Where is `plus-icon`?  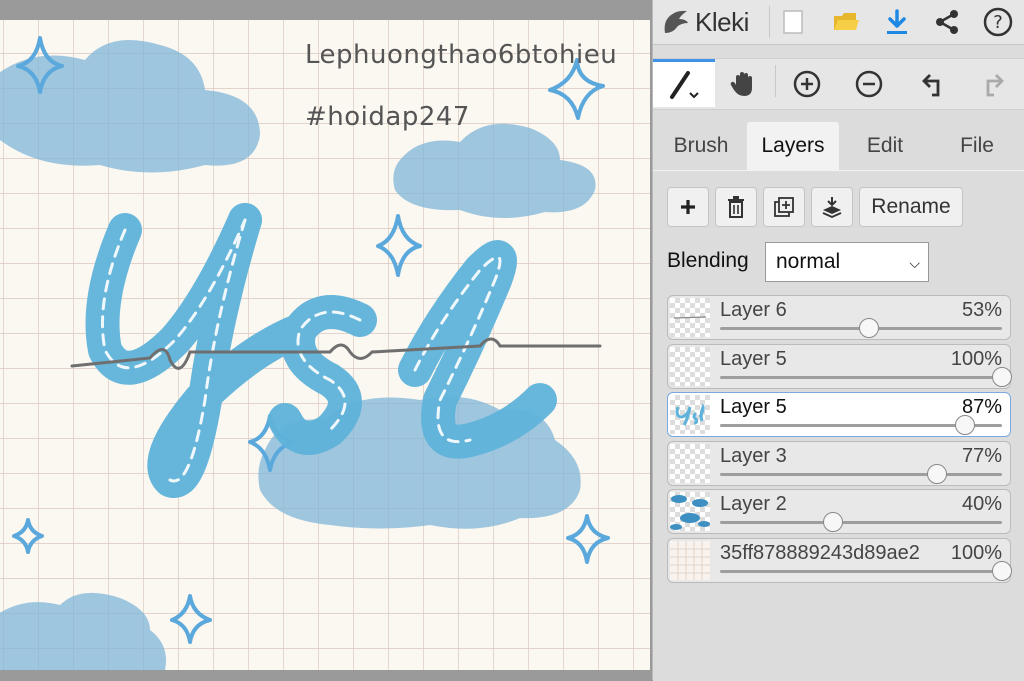 plus-icon is located at coordinates (688, 207).